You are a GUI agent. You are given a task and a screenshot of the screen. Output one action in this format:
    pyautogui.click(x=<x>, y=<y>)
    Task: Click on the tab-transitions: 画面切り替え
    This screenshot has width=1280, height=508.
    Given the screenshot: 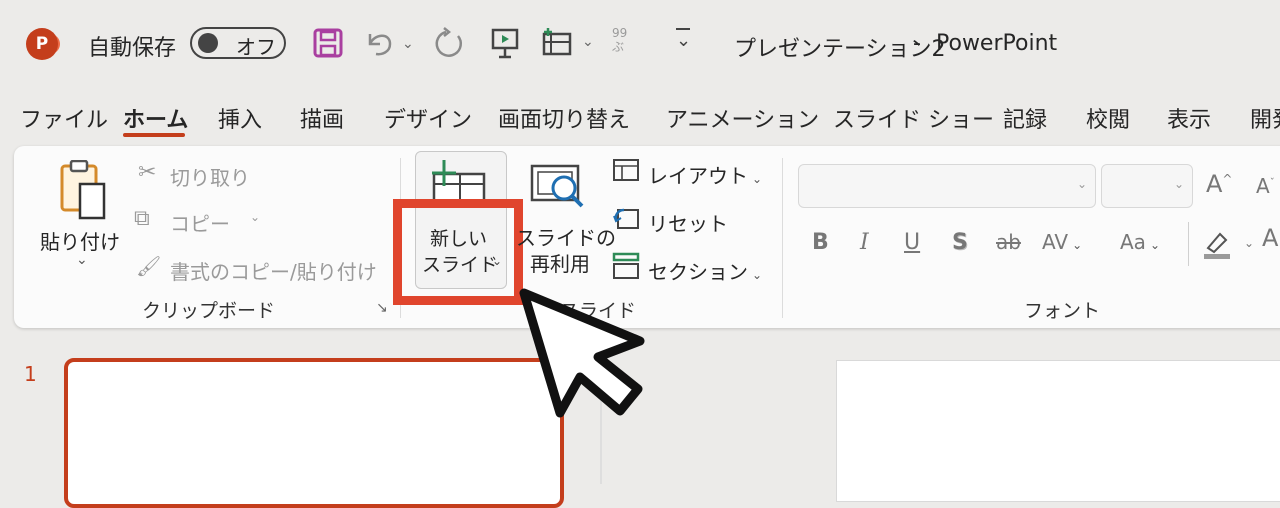 What is the action you would take?
    pyautogui.click(x=564, y=118)
    